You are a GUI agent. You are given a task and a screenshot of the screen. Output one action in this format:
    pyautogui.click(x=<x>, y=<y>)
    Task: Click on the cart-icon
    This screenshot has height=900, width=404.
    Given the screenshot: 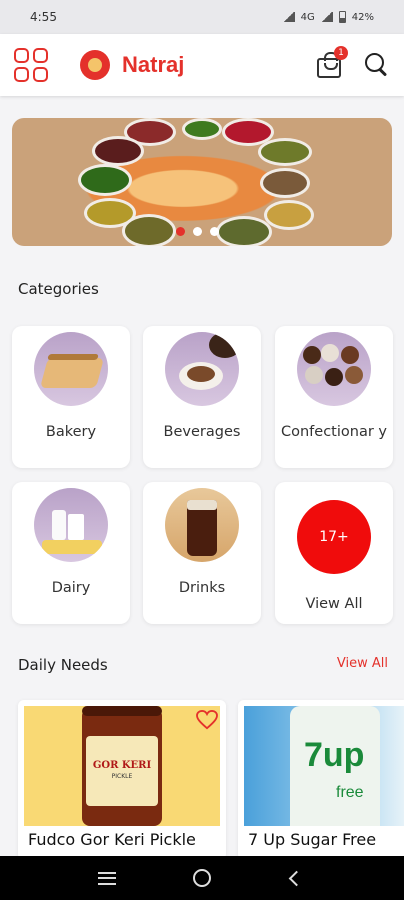 What is the action you would take?
    pyautogui.click(x=329, y=65)
    